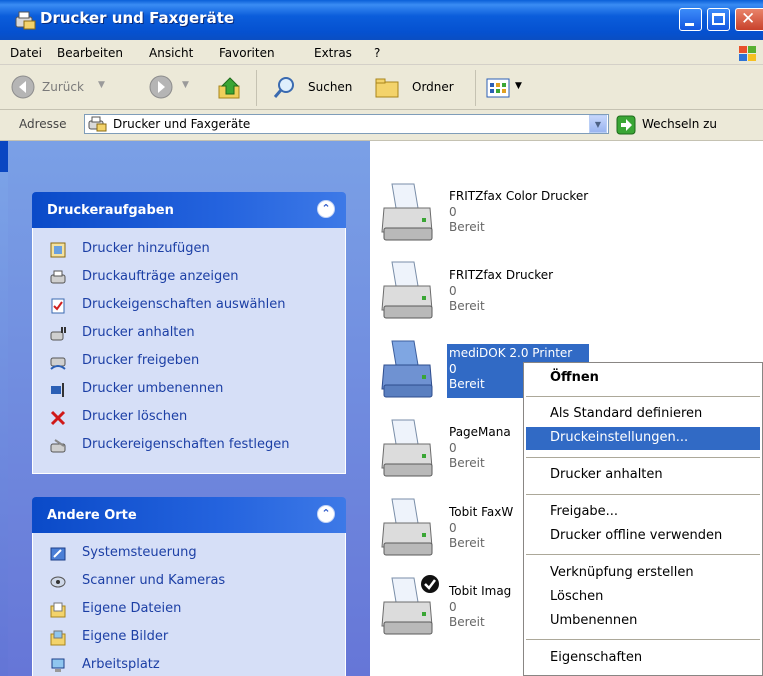 The height and width of the screenshot is (676, 763). What do you see at coordinates (110, 210) in the screenshot?
I see `tasks-panel-title: Druckeraufgaben` at bounding box center [110, 210].